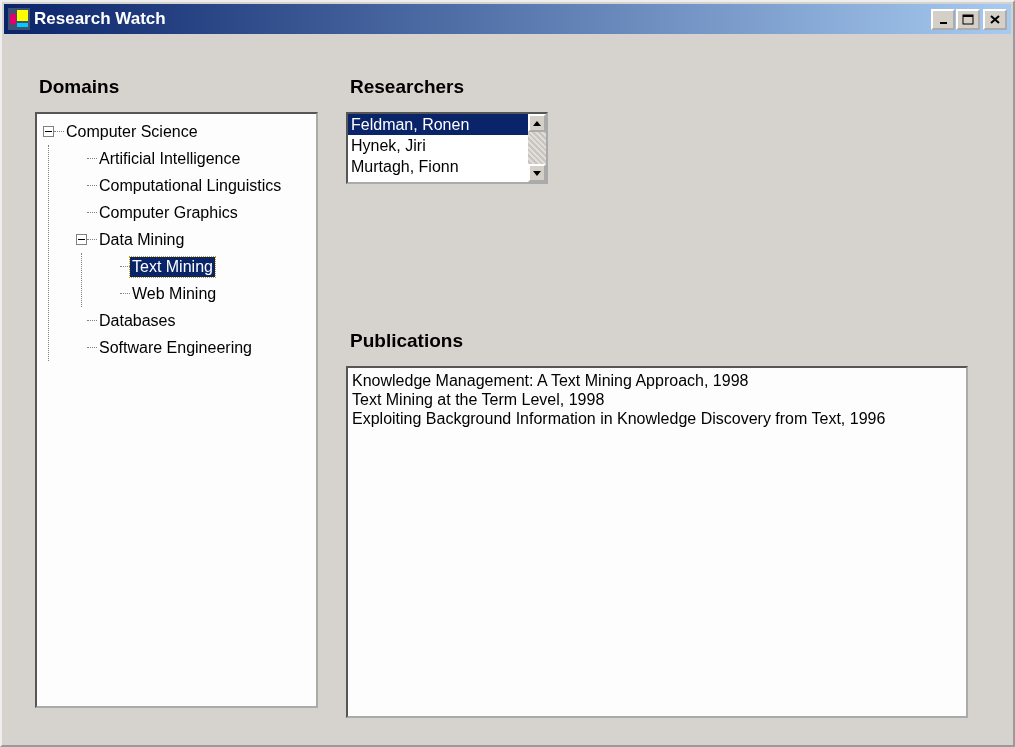 The image size is (1015, 747). I want to click on tree-item: Artificial Intelligence, so click(170, 158).